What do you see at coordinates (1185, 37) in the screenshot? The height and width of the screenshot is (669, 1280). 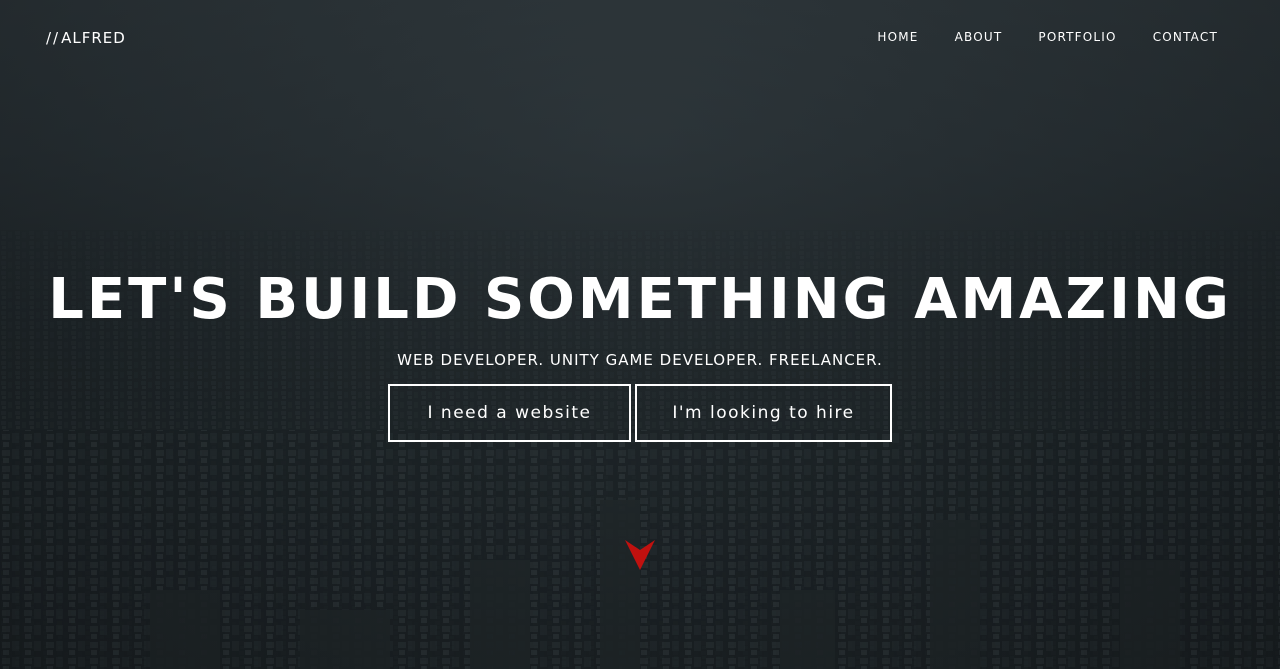 I see `nav-contact: CONTACT` at bounding box center [1185, 37].